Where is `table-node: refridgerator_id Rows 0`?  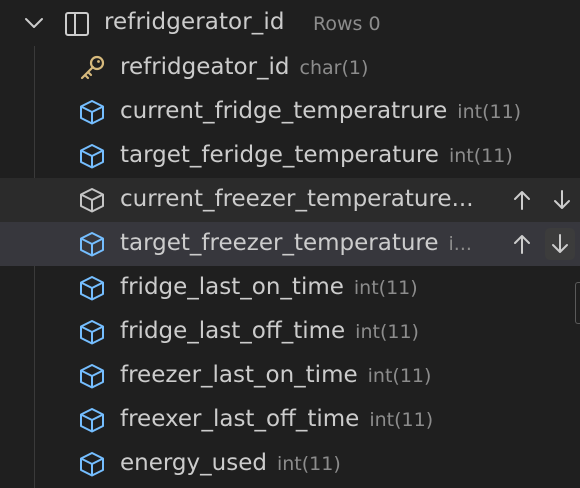 table-node: refridgerator_id Rows 0 is located at coordinates (290, 24).